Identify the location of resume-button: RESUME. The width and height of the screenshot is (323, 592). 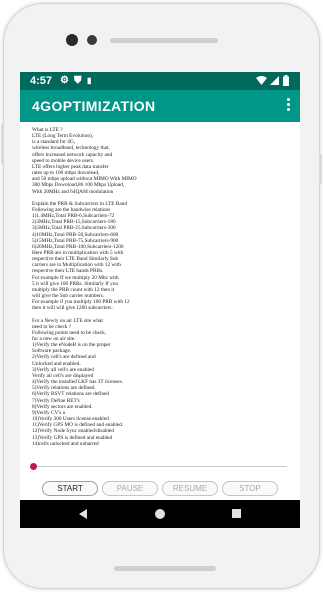
(190, 488).